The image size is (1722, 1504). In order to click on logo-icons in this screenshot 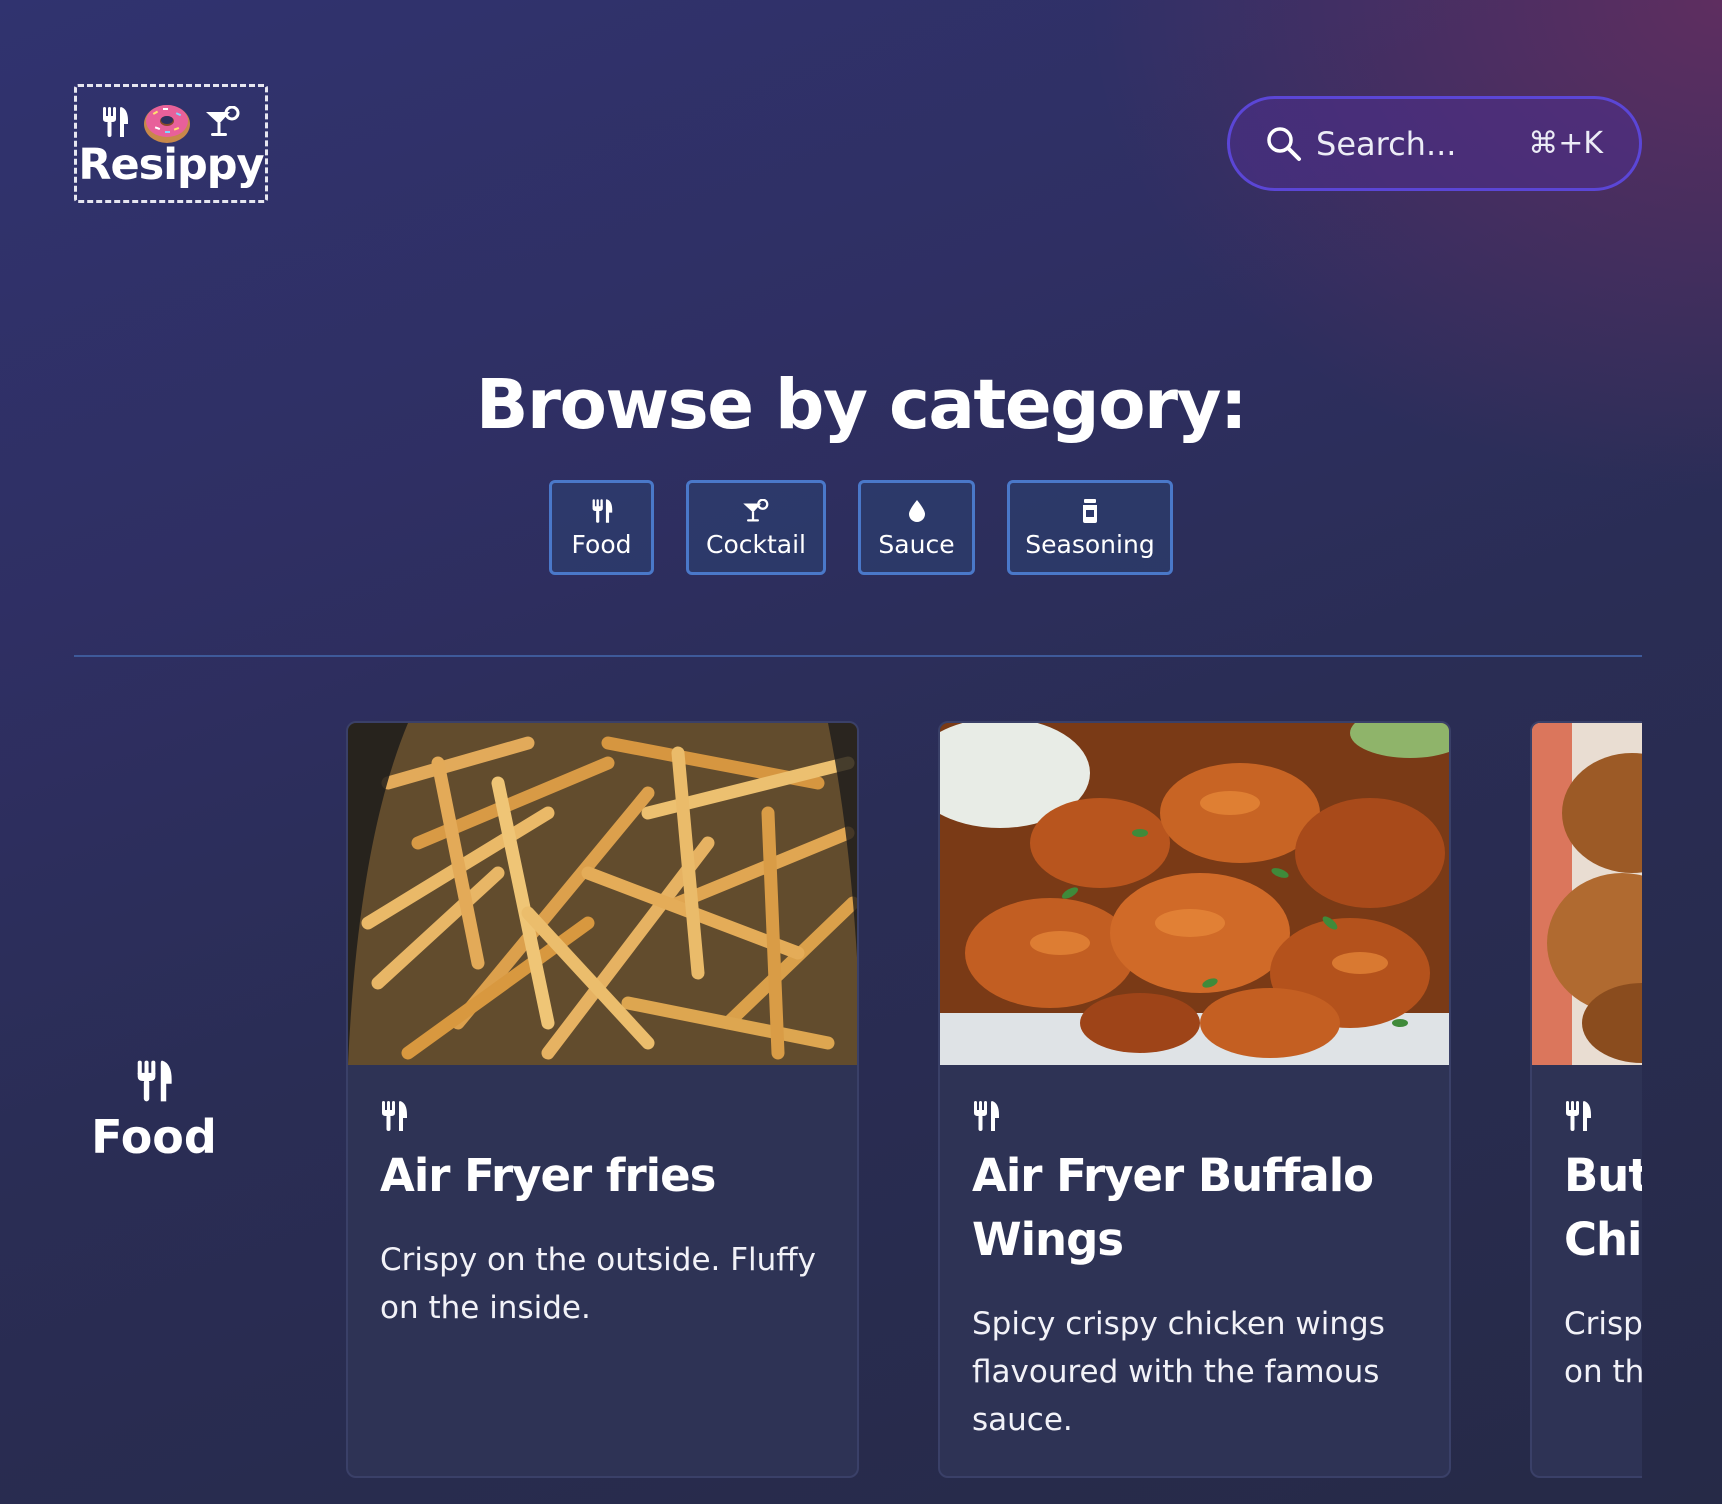, I will do `click(171, 122)`.